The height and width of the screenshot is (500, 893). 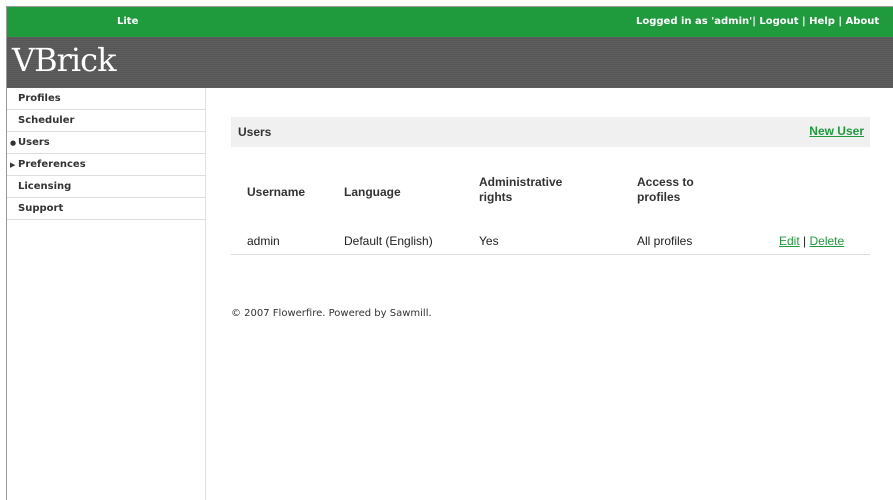 What do you see at coordinates (106, 165) in the screenshot?
I see `sidebar-item-preferences: ▶ Preferences` at bounding box center [106, 165].